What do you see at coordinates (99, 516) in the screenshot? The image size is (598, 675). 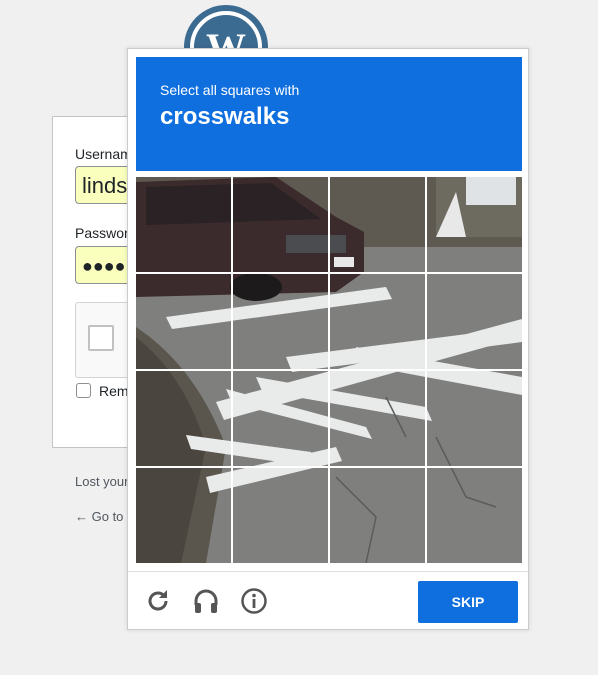 I see `back-to-site-link: ← Go to` at bounding box center [99, 516].